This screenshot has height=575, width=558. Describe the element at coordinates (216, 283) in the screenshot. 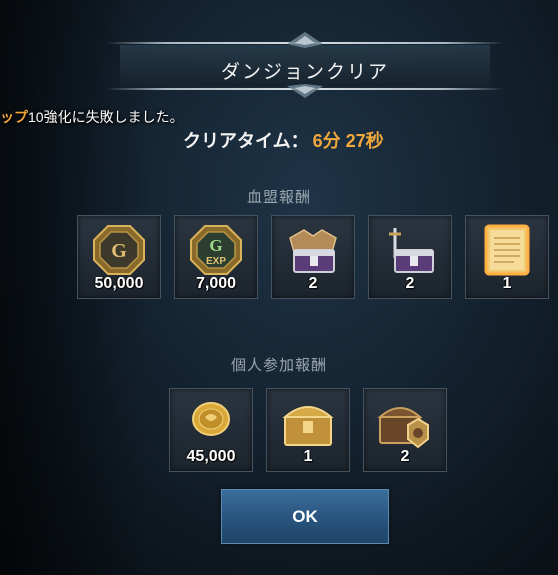

I see `reward-quantity: 7,000` at that location.